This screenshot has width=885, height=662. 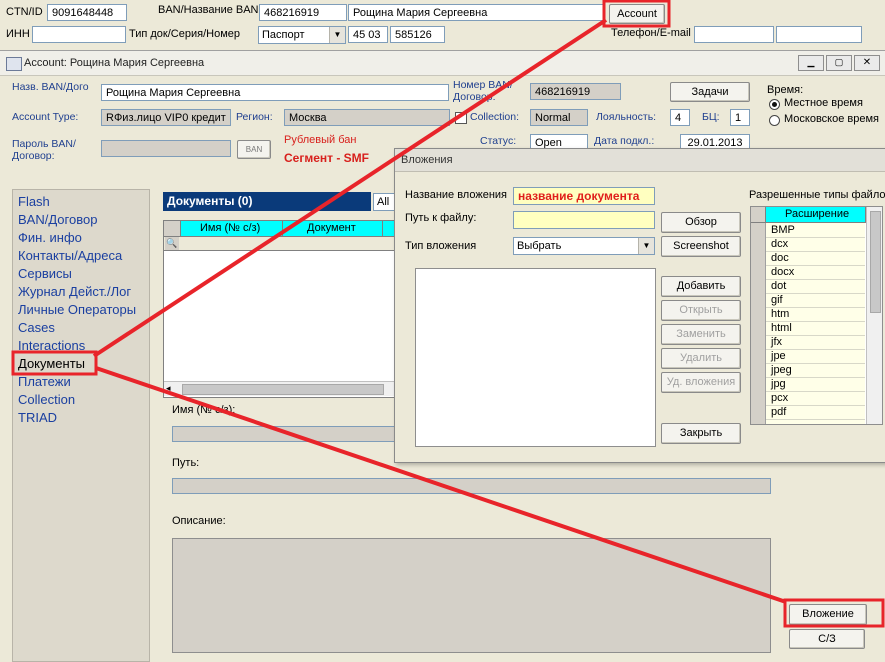 What do you see at coordinates (636, 14) in the screenshot?
I see `highlight-account-box` at bounding box center [636, 14].